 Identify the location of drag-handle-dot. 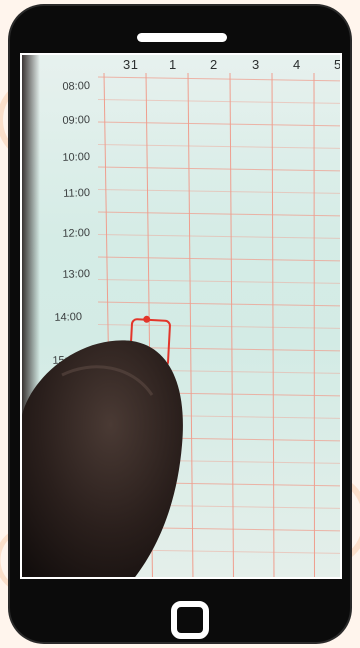
(147, 319).